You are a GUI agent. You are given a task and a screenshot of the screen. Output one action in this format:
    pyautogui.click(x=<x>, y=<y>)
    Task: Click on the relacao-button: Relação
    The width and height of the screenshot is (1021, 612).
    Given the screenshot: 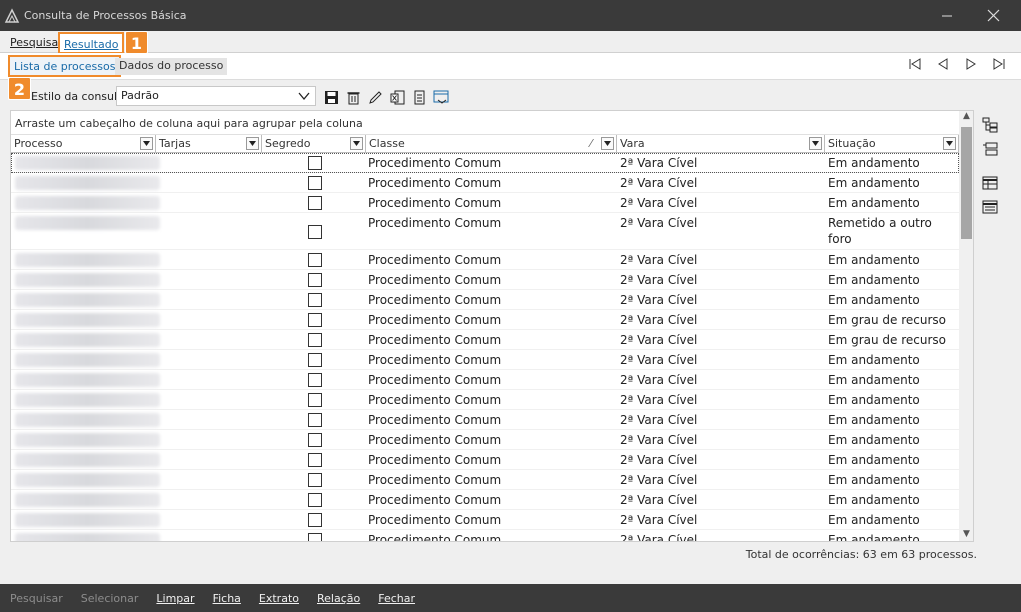 What is the action you would take?
    pyautogui.click(x=338, y=598)
    